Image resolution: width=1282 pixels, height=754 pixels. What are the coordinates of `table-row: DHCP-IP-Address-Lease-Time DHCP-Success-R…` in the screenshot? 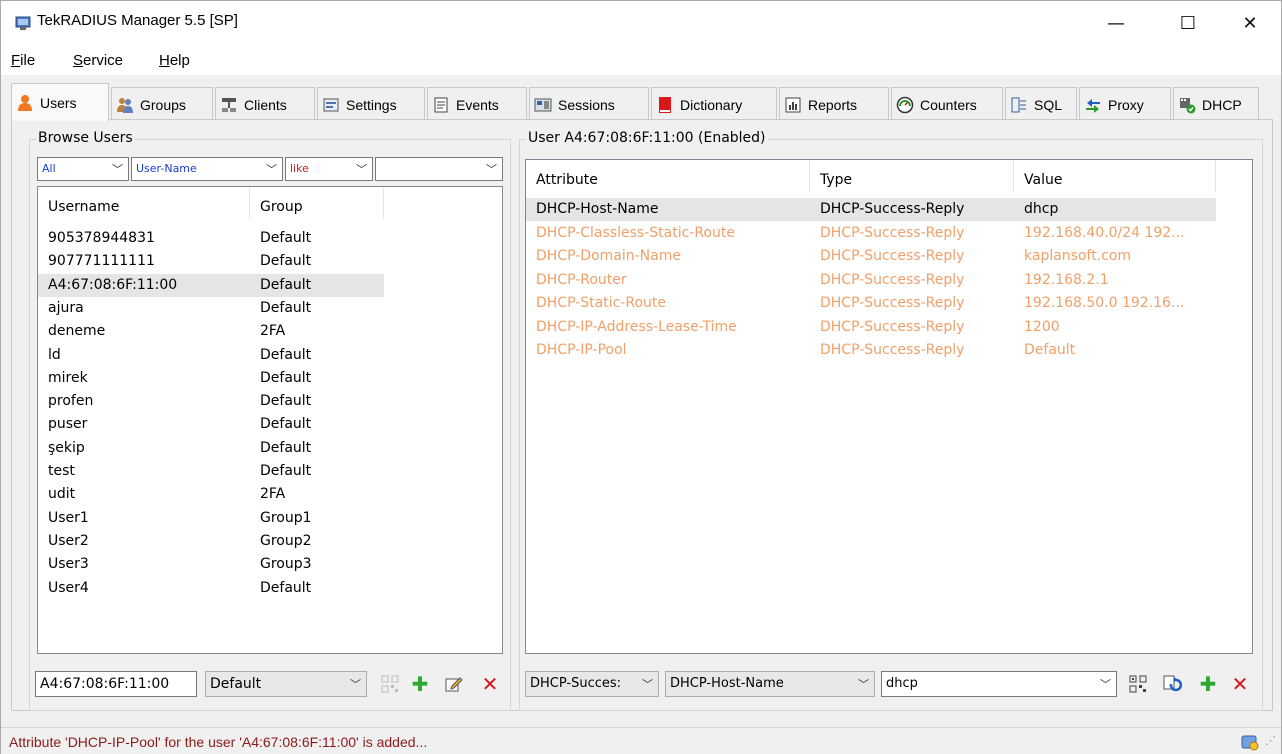 It's located at (871, 327).